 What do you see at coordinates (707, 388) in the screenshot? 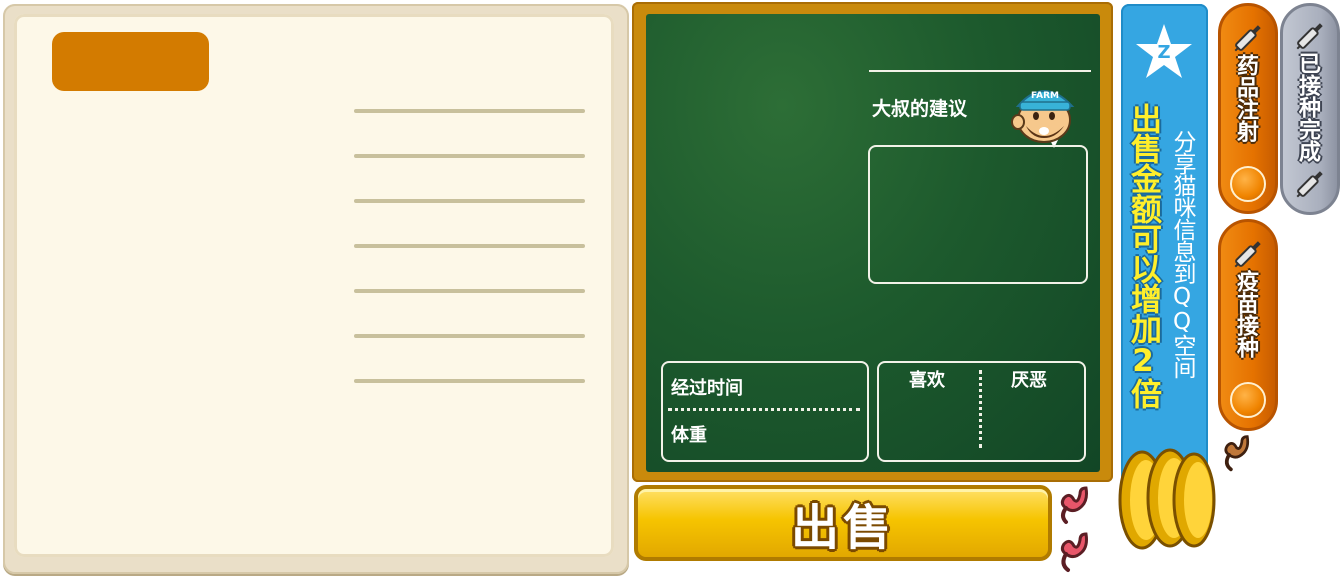
I see `elapsed-time-label: 经过时间` at bounding box center [707, 388].